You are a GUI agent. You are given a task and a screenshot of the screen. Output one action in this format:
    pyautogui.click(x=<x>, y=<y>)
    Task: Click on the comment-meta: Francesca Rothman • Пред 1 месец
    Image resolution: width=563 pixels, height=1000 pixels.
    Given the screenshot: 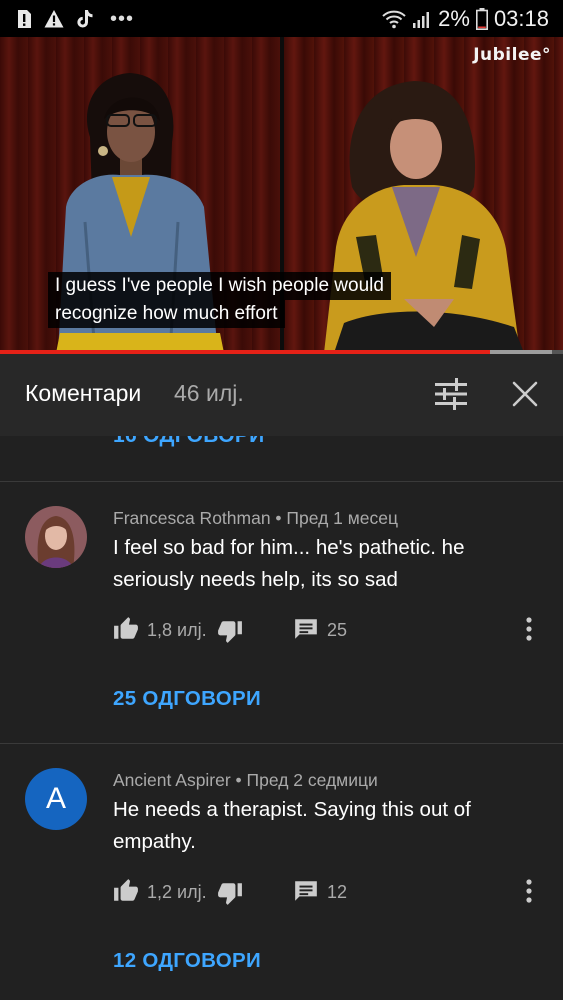 What is the action you would take?
    pyautogui.click(x=256, y=518)
    